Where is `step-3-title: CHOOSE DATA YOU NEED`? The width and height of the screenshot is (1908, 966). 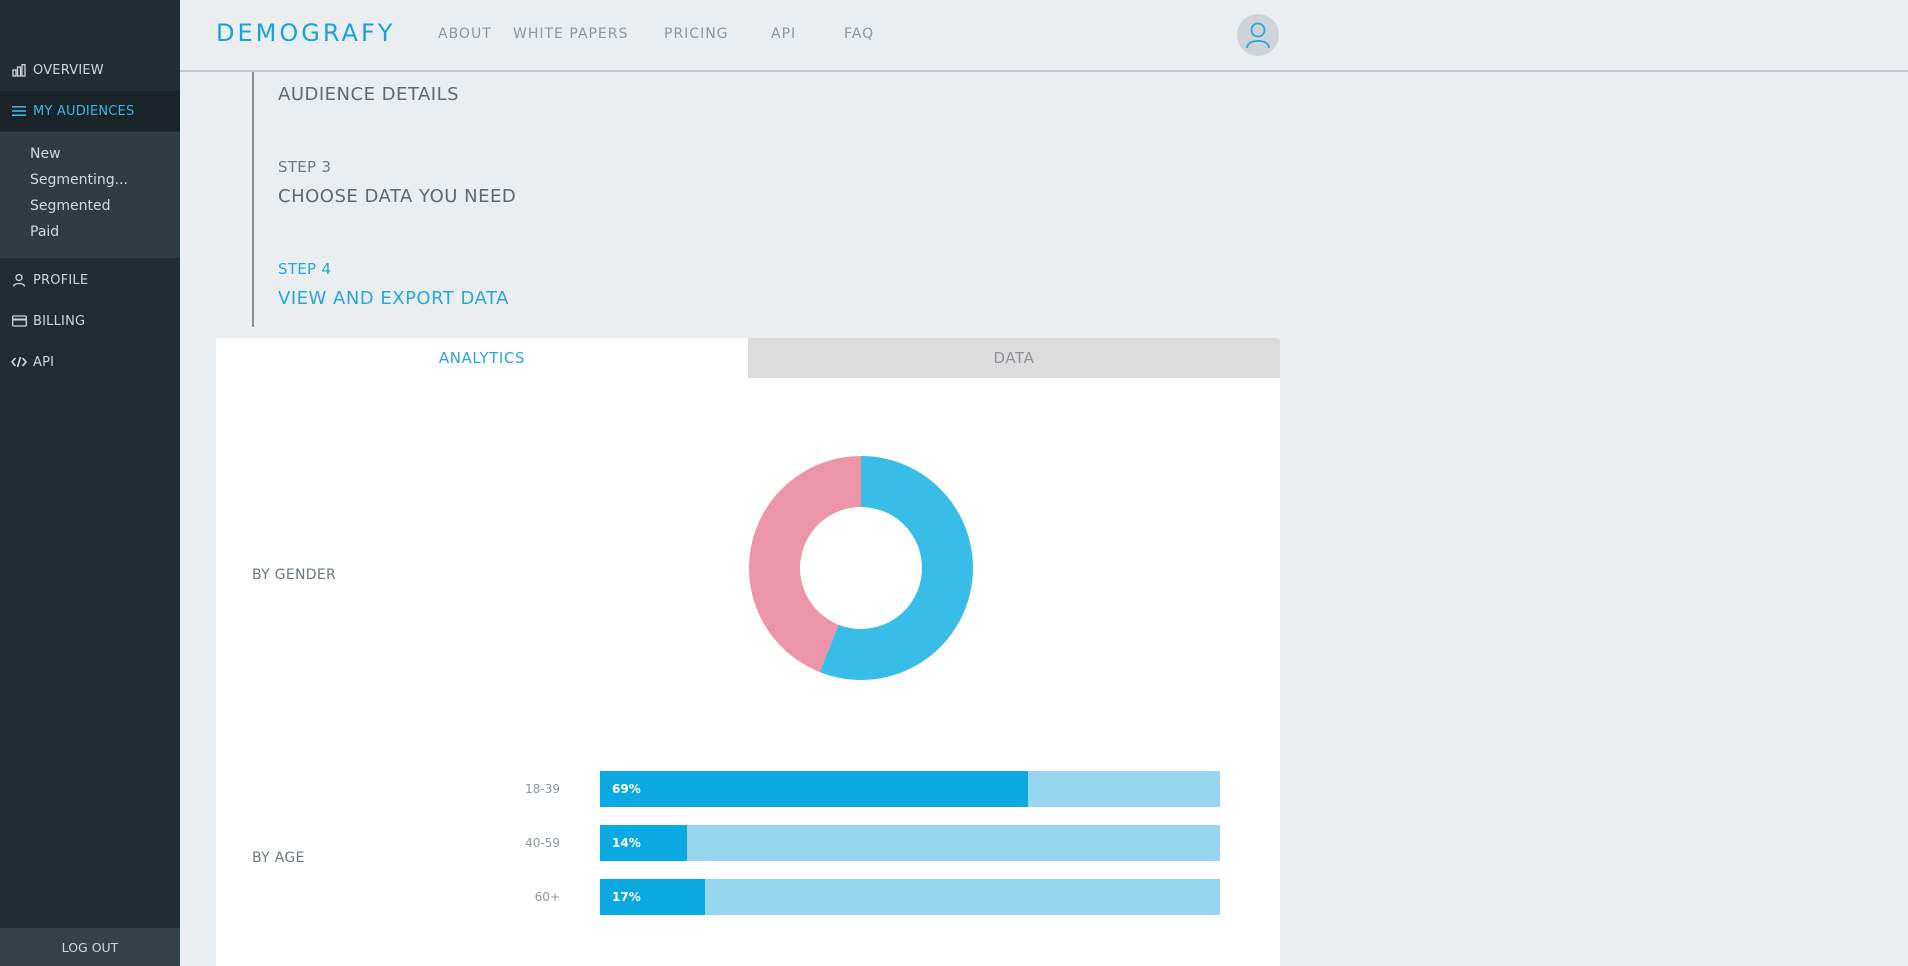
step-3-title: CHOOSE DATA YOU NEED is located at coordinates (397, 196).